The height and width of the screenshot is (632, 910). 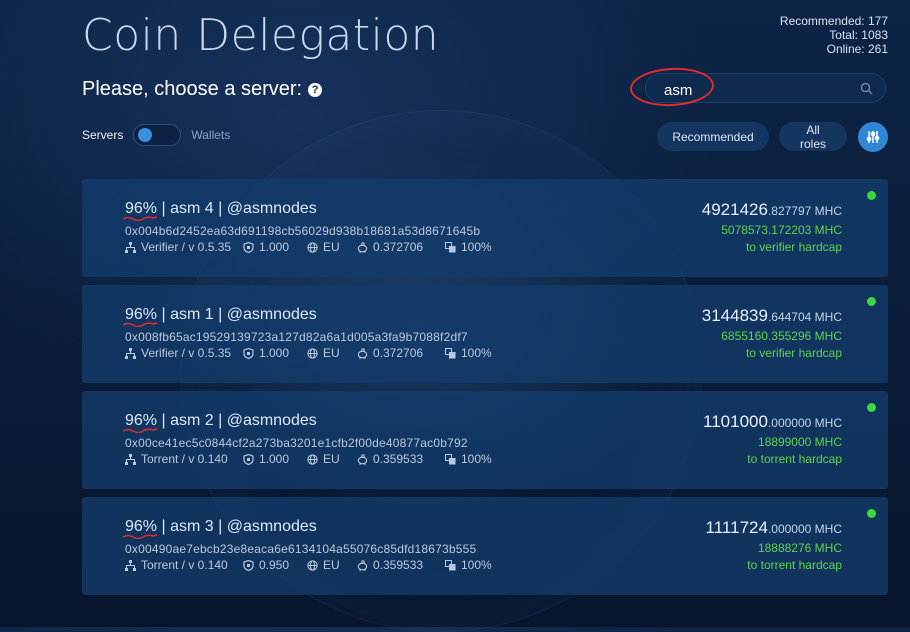 I want to click on switch-knob, so click(x=145, y=135).